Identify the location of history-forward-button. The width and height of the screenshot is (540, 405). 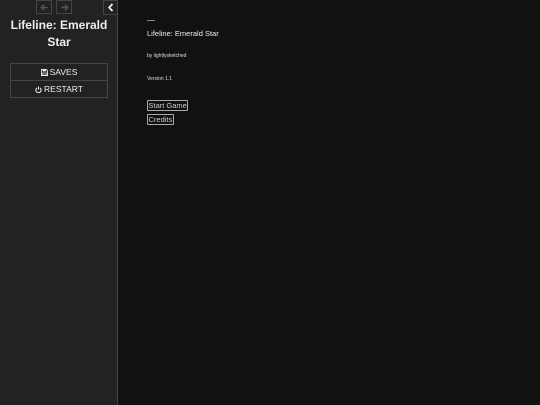
(64, 7).